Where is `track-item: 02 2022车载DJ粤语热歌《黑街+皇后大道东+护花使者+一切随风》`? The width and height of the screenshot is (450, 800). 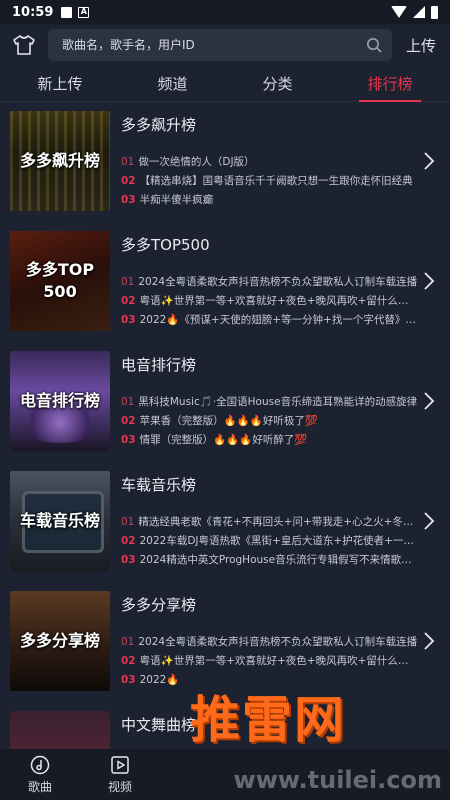
track-item: 02 2022车载DJ粤语热歌《黑街+皇后大道东+护花使者+一切随风》 is located at coordinates (269, 541).